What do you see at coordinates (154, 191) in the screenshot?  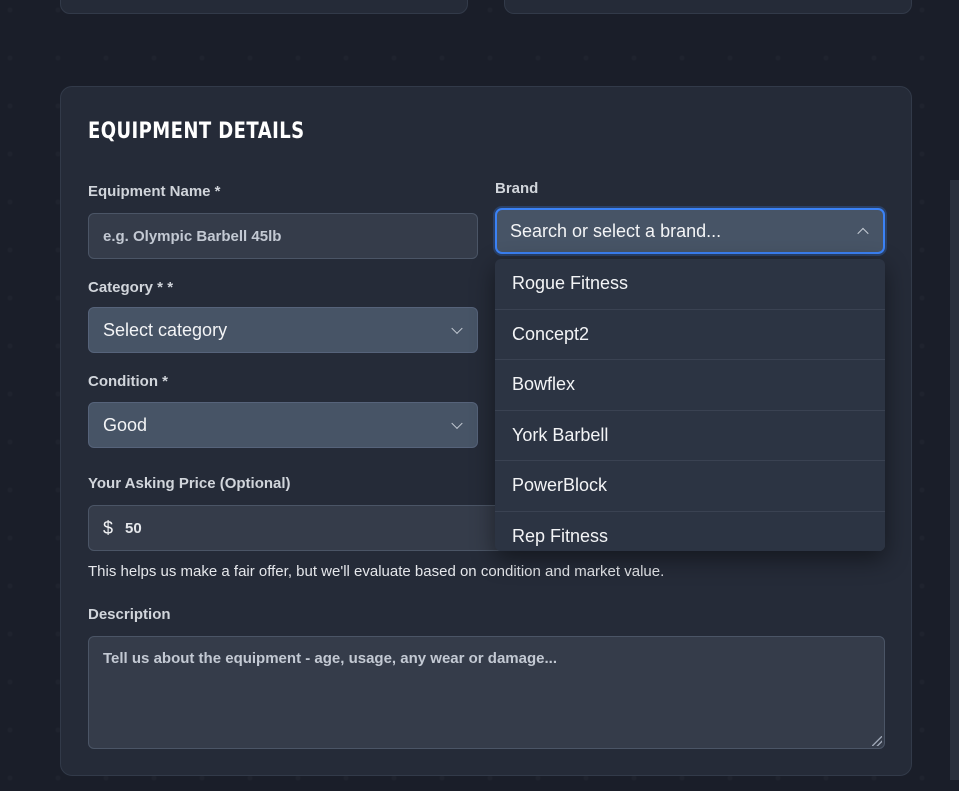 I see `equipment-name-label: Equipment Name *` at bounding box center [154, 191].